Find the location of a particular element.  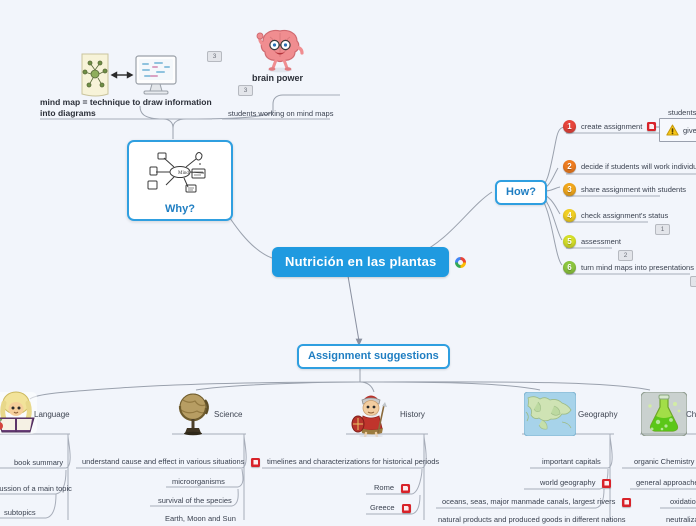

history-item-3: Greece is located at coordinates (389, 508).